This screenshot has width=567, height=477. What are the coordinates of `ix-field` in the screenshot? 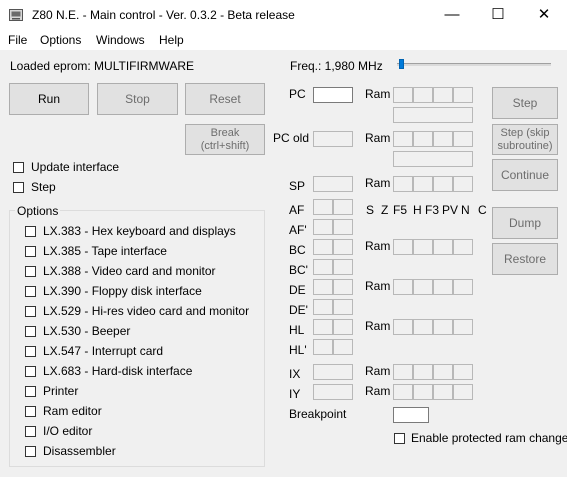 It's located at (333, 372).